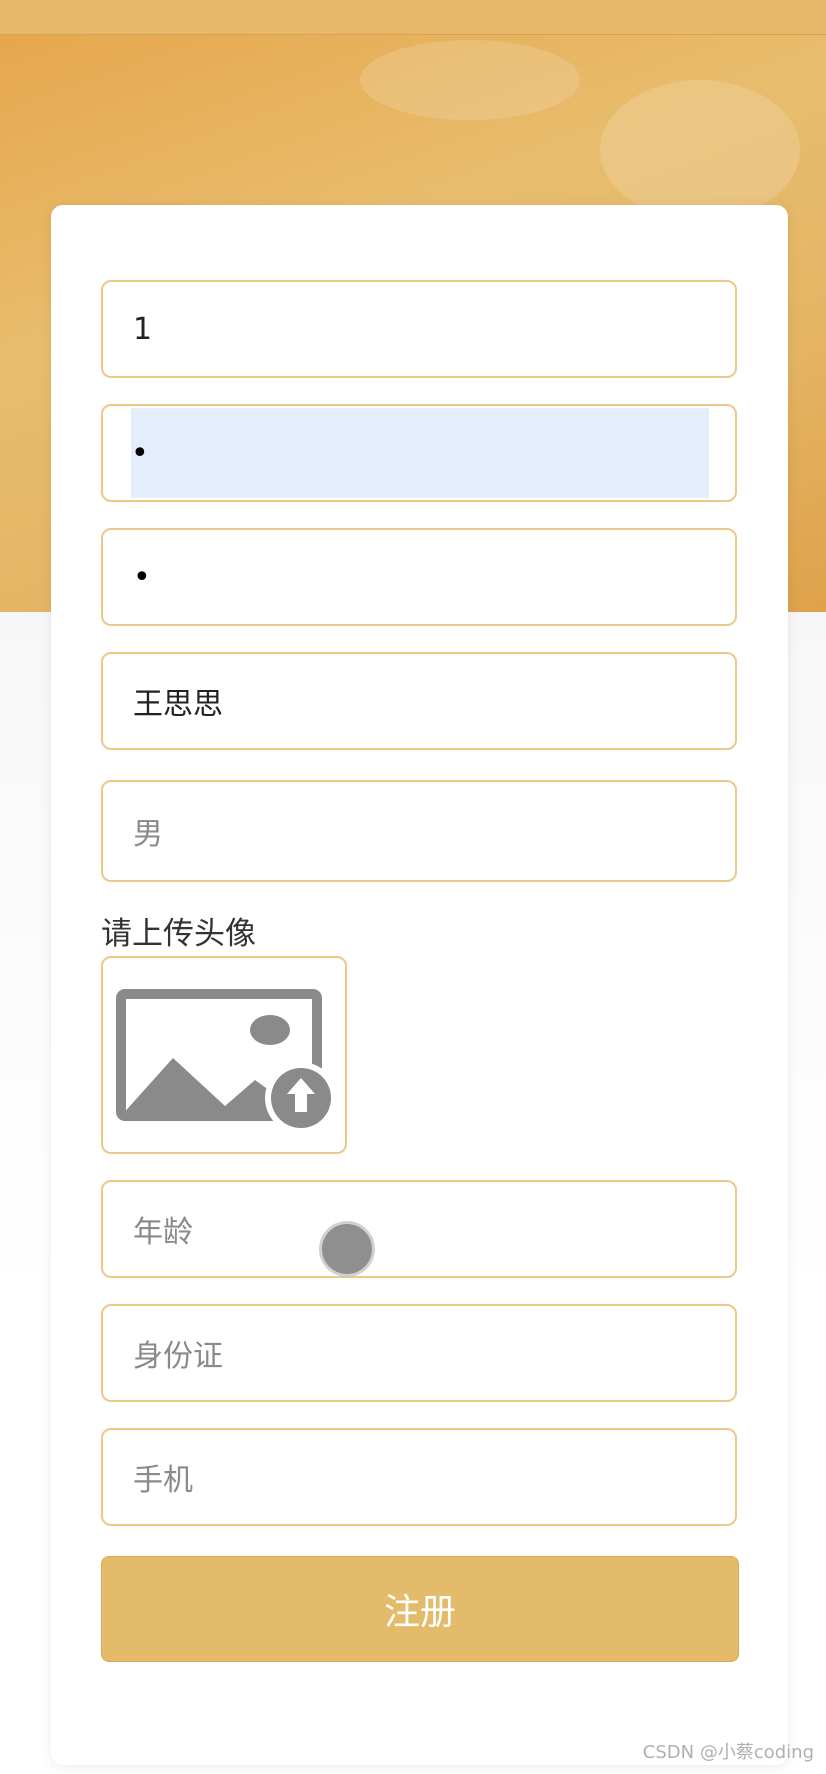  Describe the element at coordinates (420, 1609) in the screenshot. I see `register-button: 注册` at that location.